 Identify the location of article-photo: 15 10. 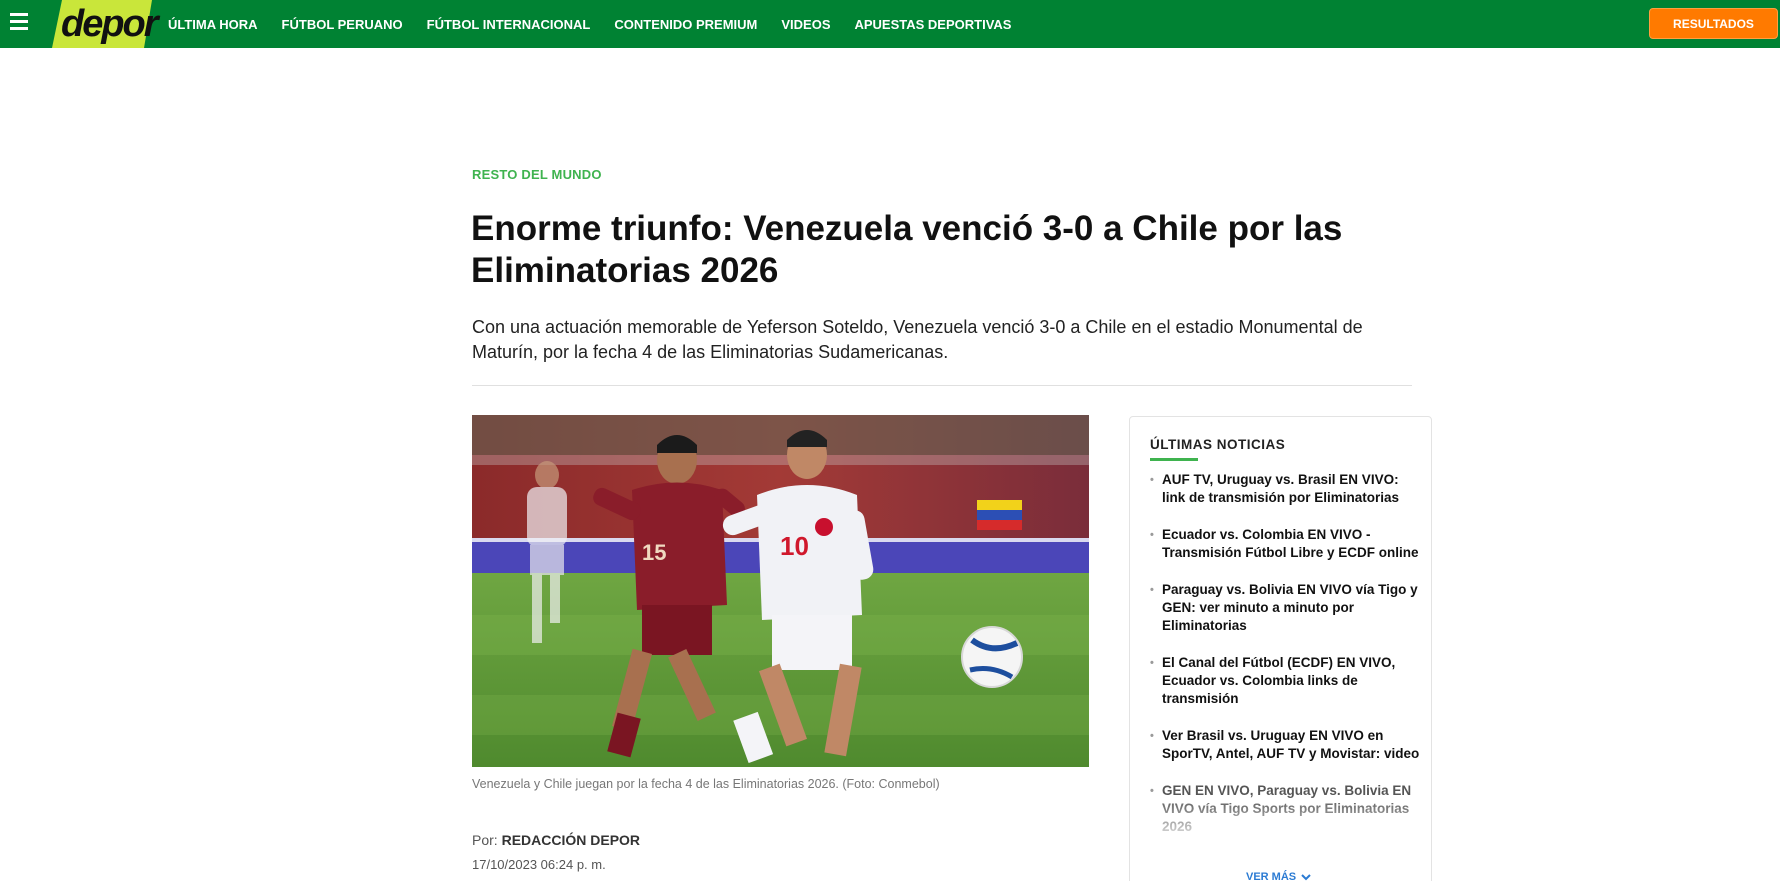
(780, 591).